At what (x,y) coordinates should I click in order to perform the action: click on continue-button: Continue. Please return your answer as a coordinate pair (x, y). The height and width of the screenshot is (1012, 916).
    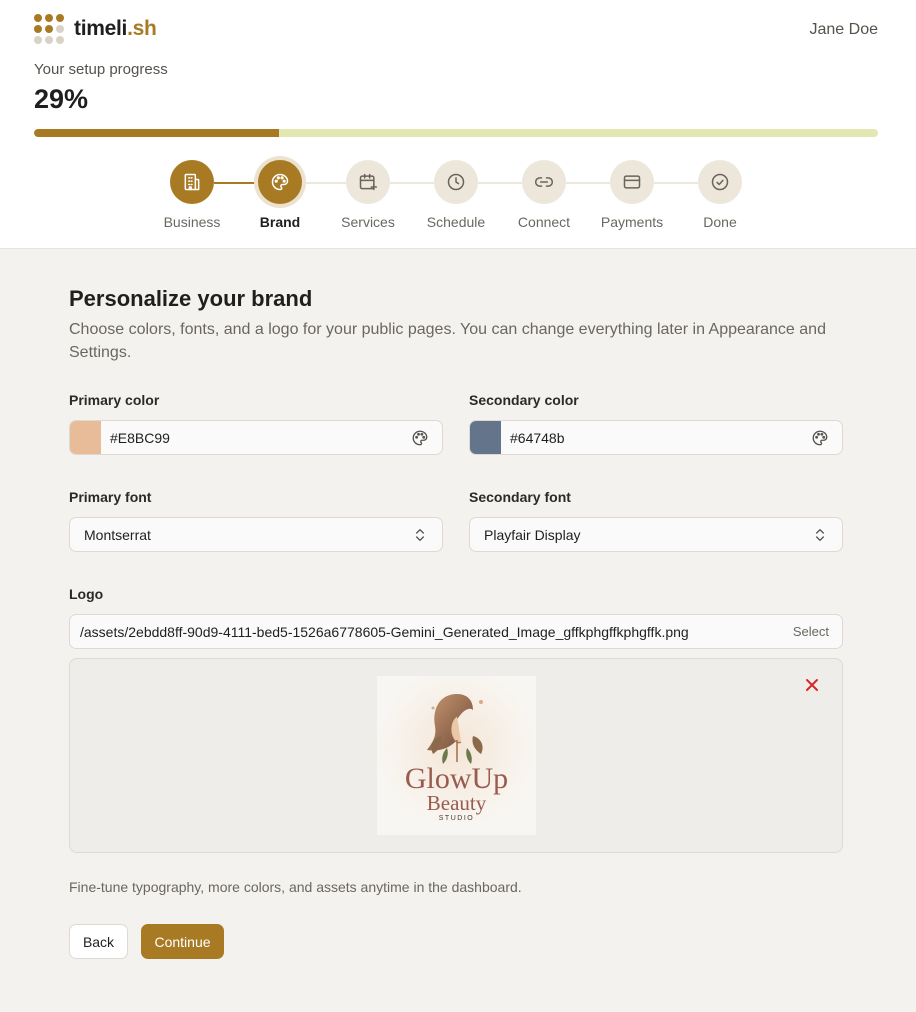
    Looking at the image, I should click on (182, 941).